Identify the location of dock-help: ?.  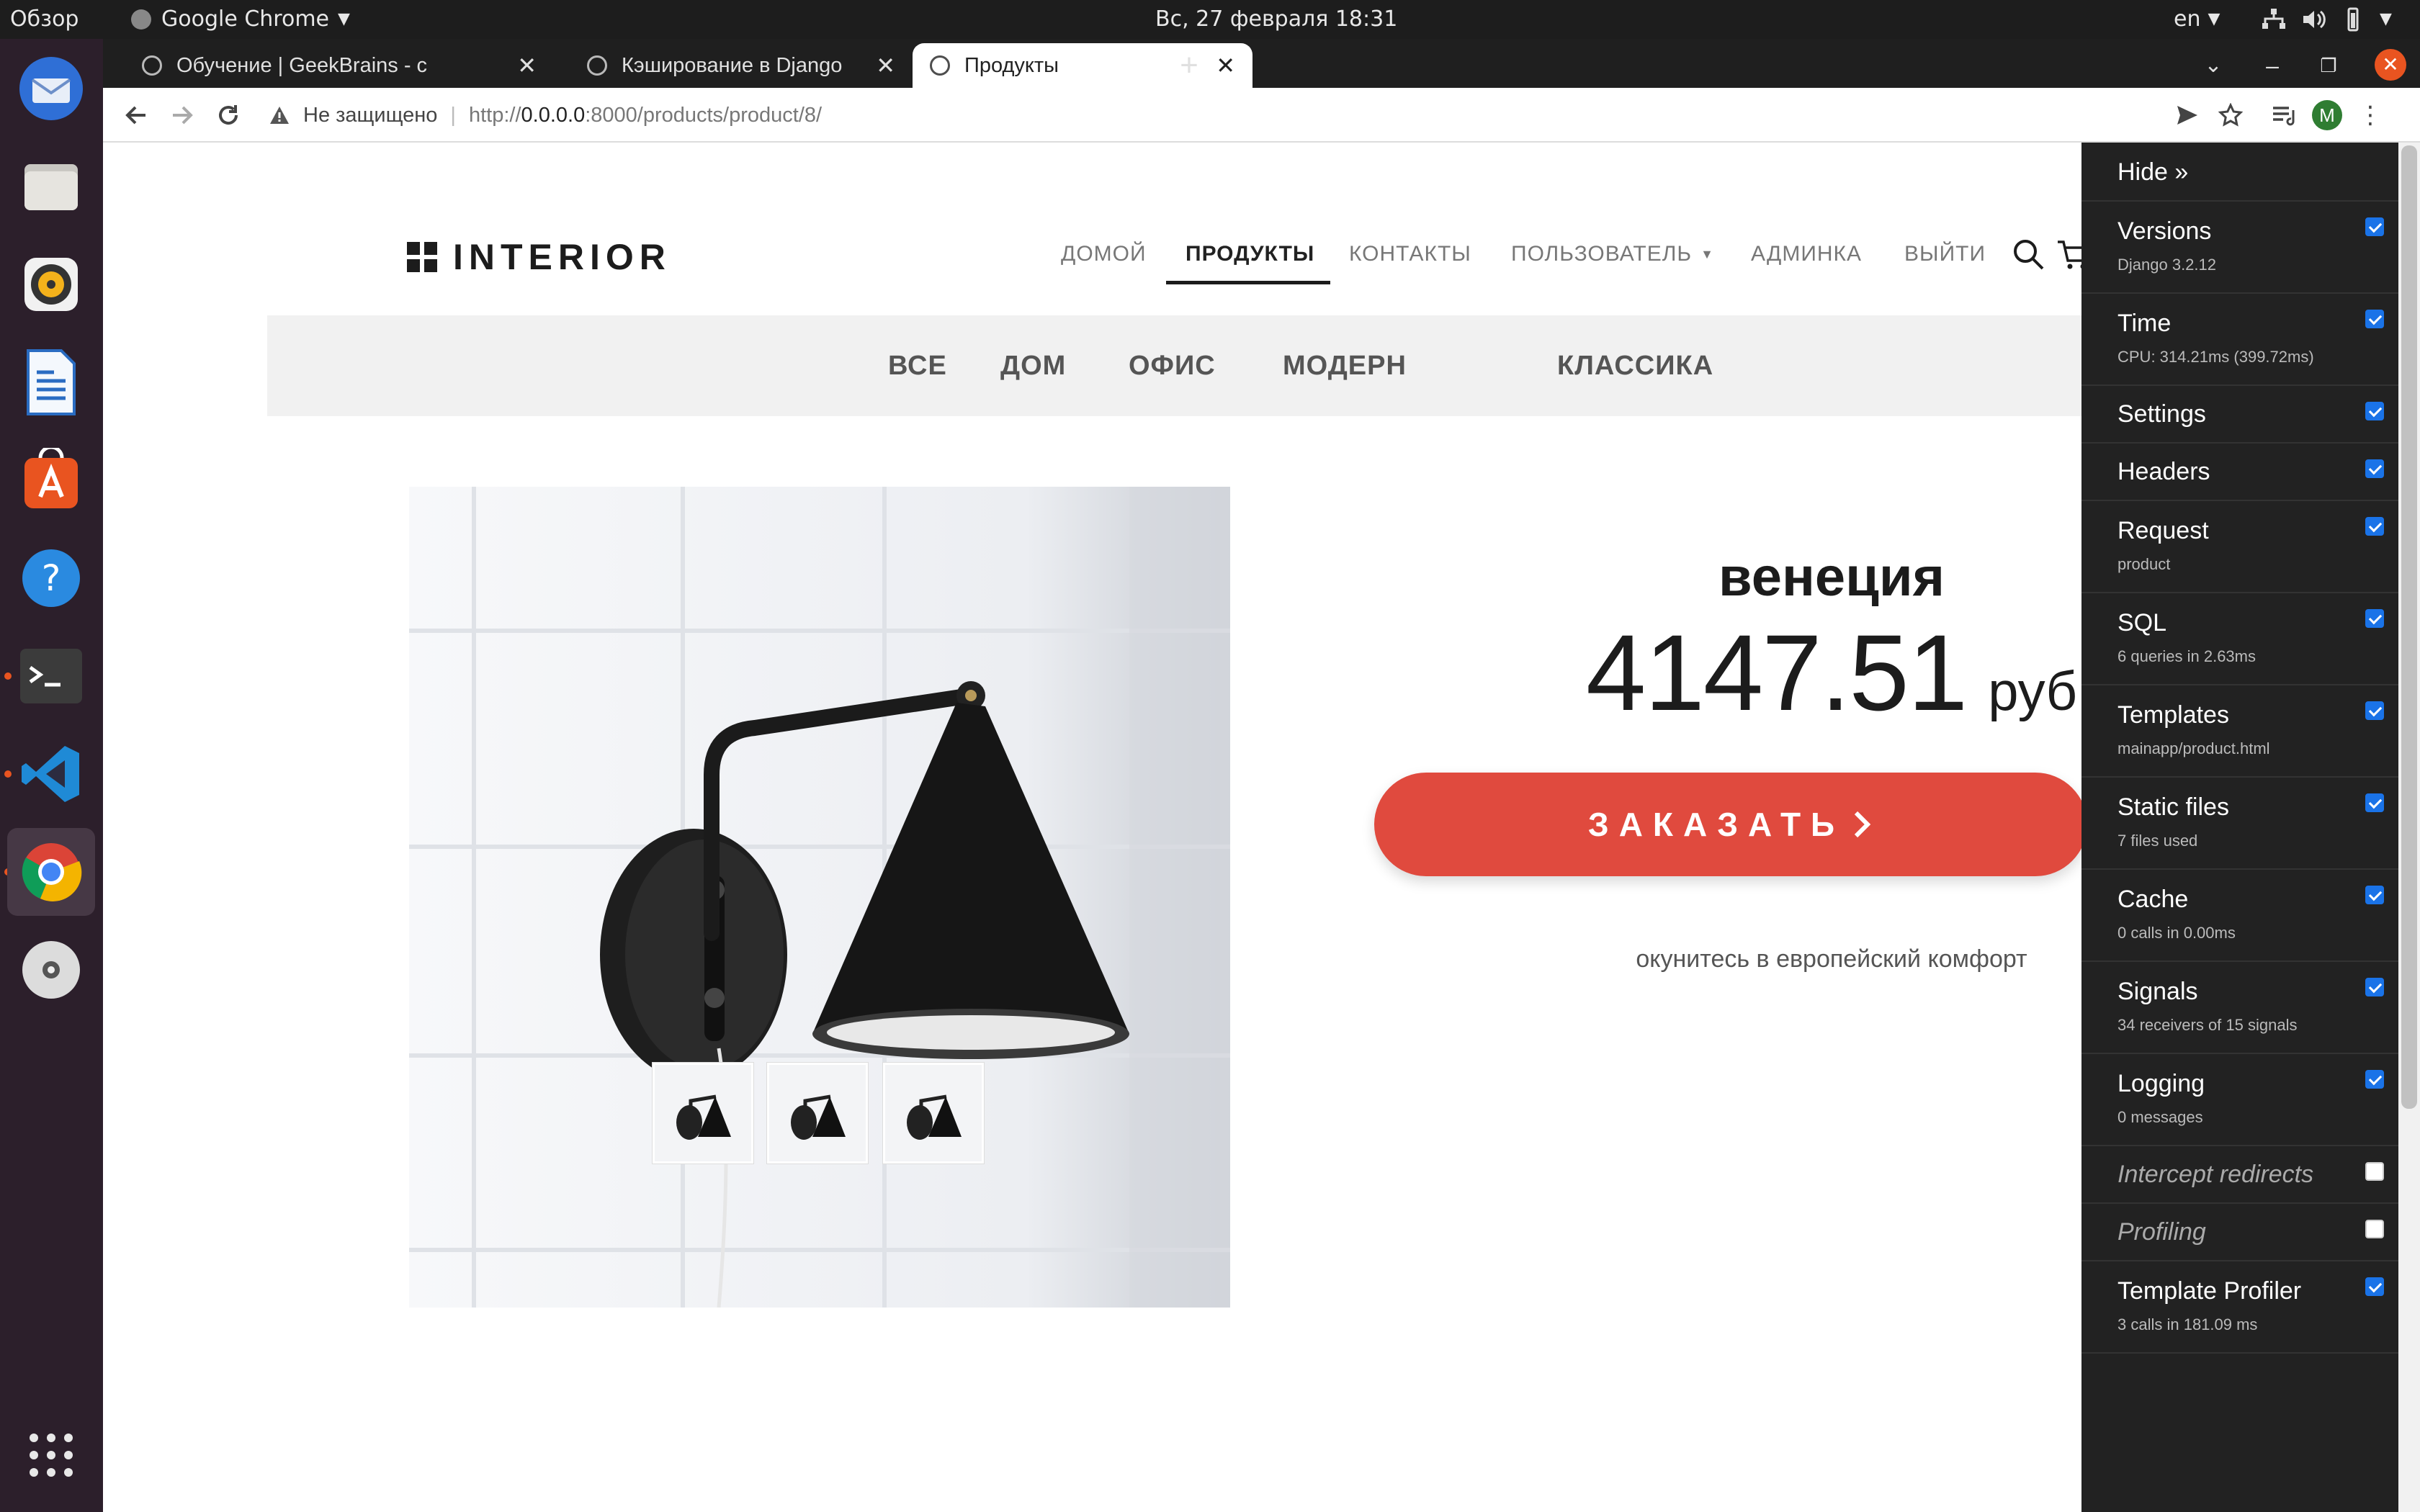
(51, 578).